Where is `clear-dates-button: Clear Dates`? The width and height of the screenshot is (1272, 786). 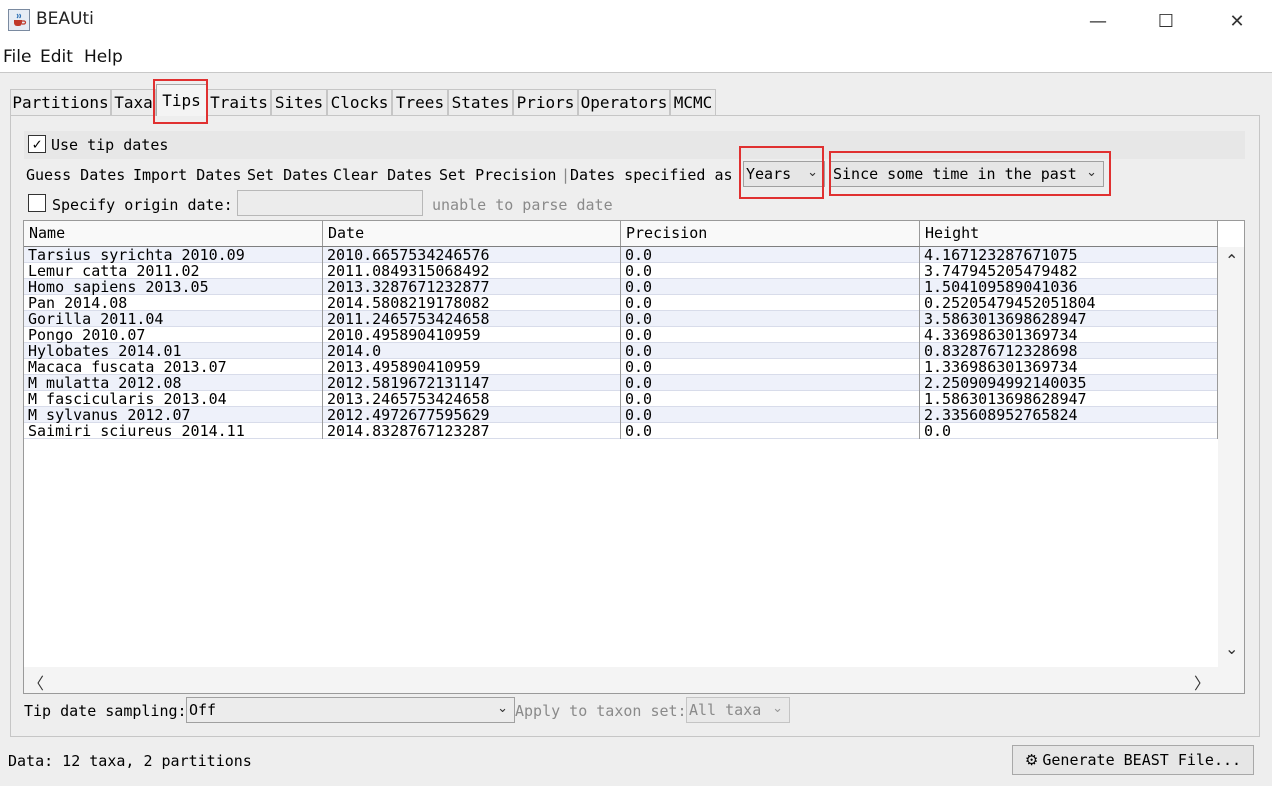
clear-dates-button: Clear Dates is located at coordinates (382, 175).